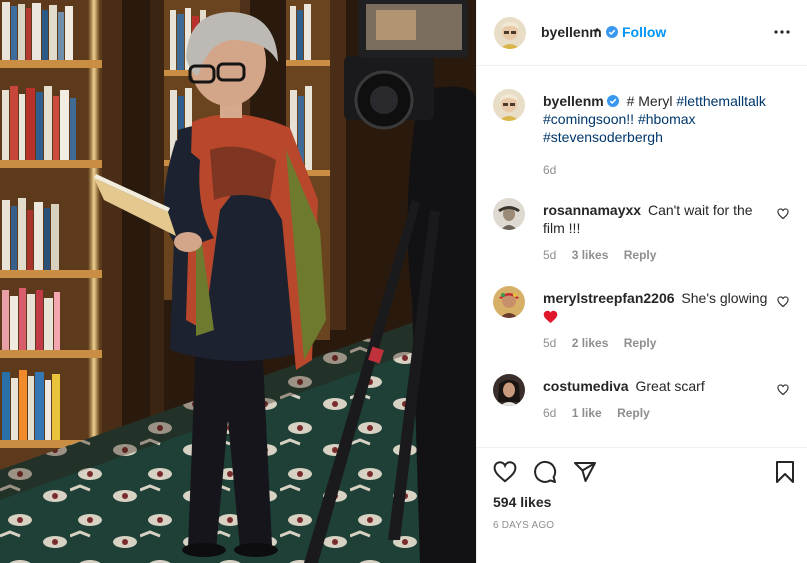 The width and height of the screenshot is (807, 563). I want to click on comment-meta: 5d 2 likes Reply, so click(605, 343).